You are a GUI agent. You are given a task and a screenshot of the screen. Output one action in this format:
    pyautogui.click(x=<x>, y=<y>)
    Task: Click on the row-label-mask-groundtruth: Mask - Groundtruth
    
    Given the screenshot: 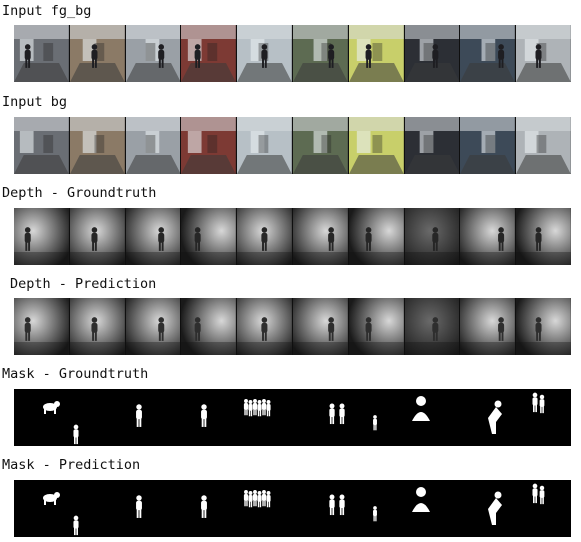 What is the action you would take?
    pyautogui.click(x=75, y=374)
    